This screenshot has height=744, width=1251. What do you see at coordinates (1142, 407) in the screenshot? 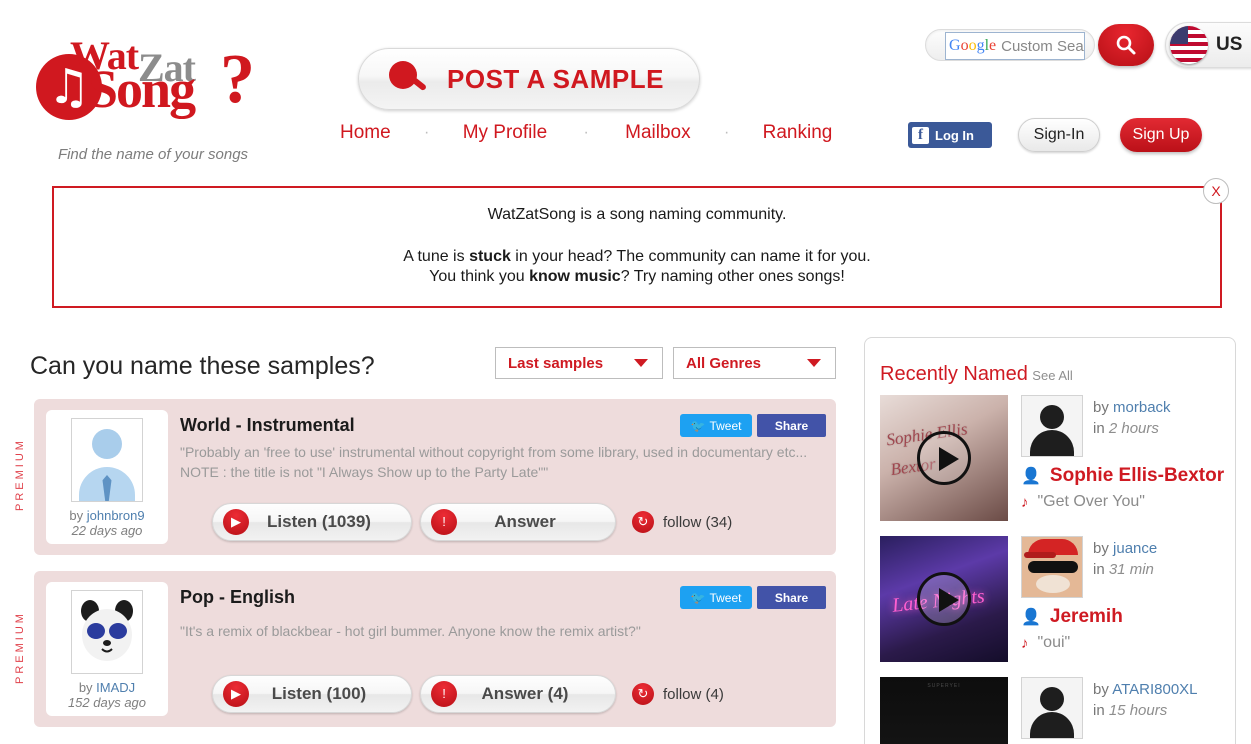
I see `namer-username: morback` at bounding box center [1142, 407].